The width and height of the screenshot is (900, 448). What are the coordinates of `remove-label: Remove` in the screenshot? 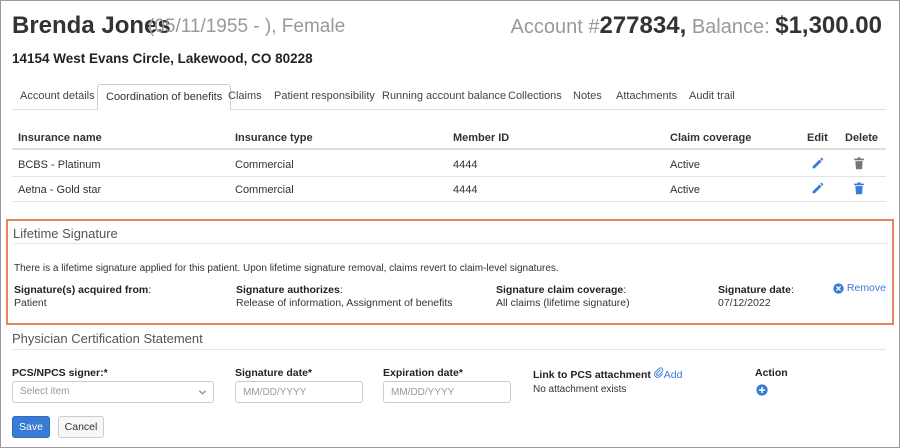 It's located at (866, 288).